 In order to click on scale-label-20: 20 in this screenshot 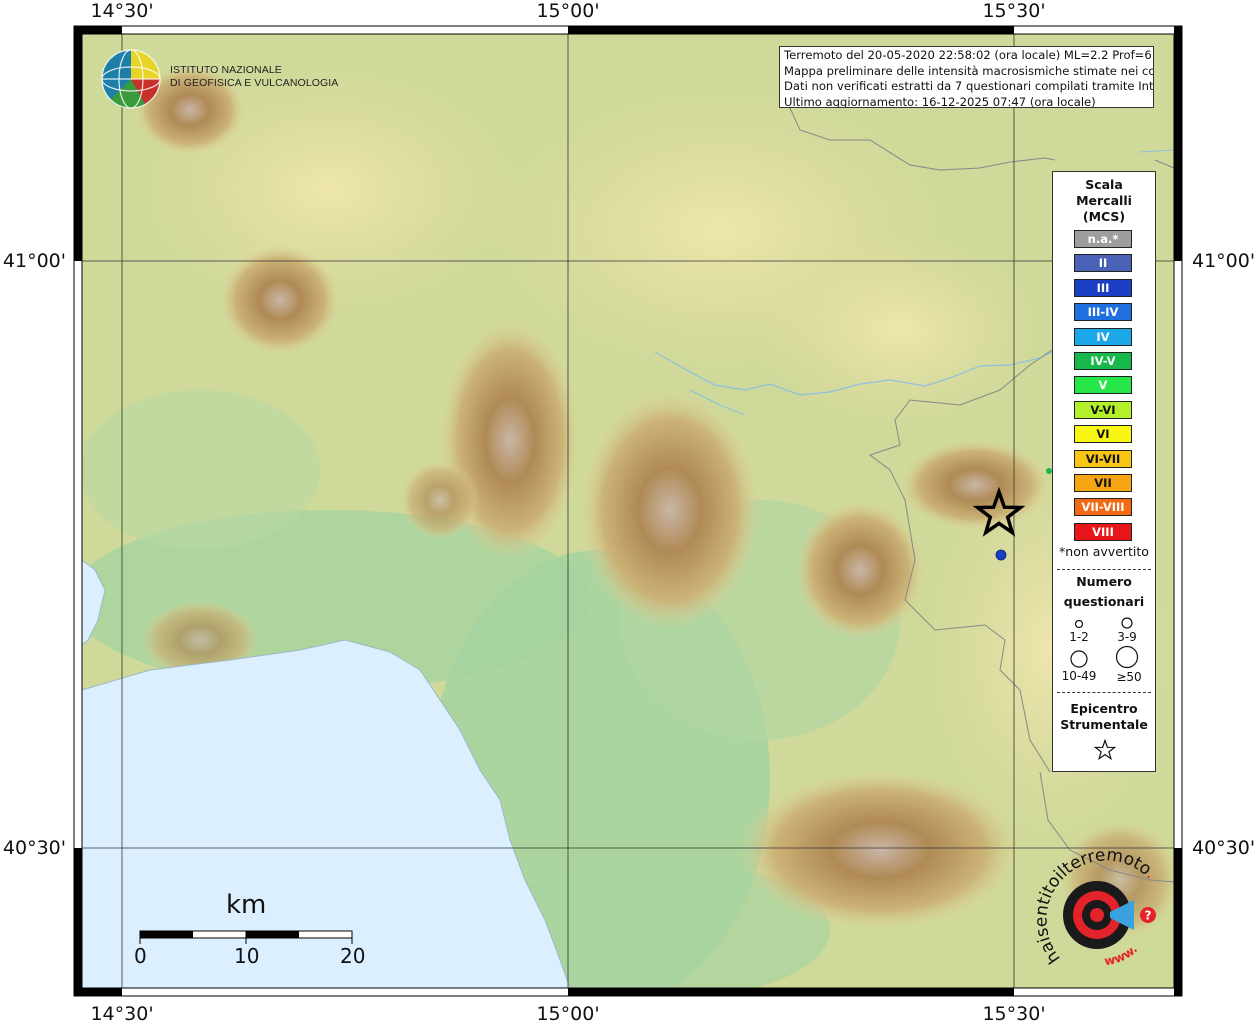, I will do `click(353, 956)`.